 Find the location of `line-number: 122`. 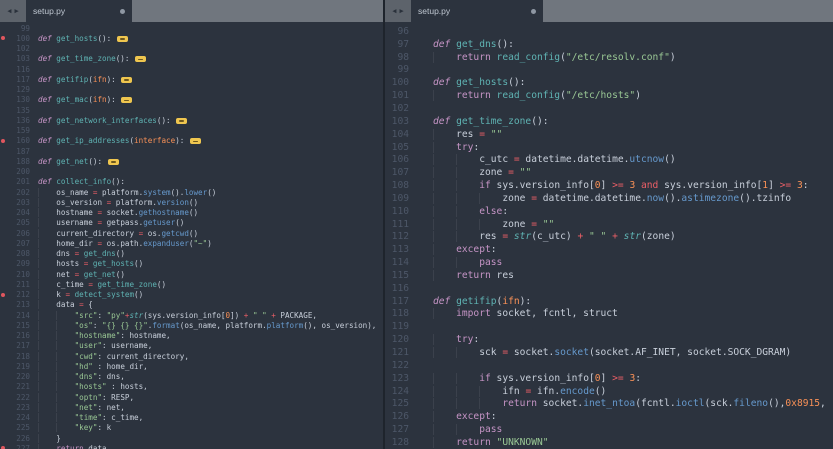

line-number: 122 is located at coordinates (400, 365).